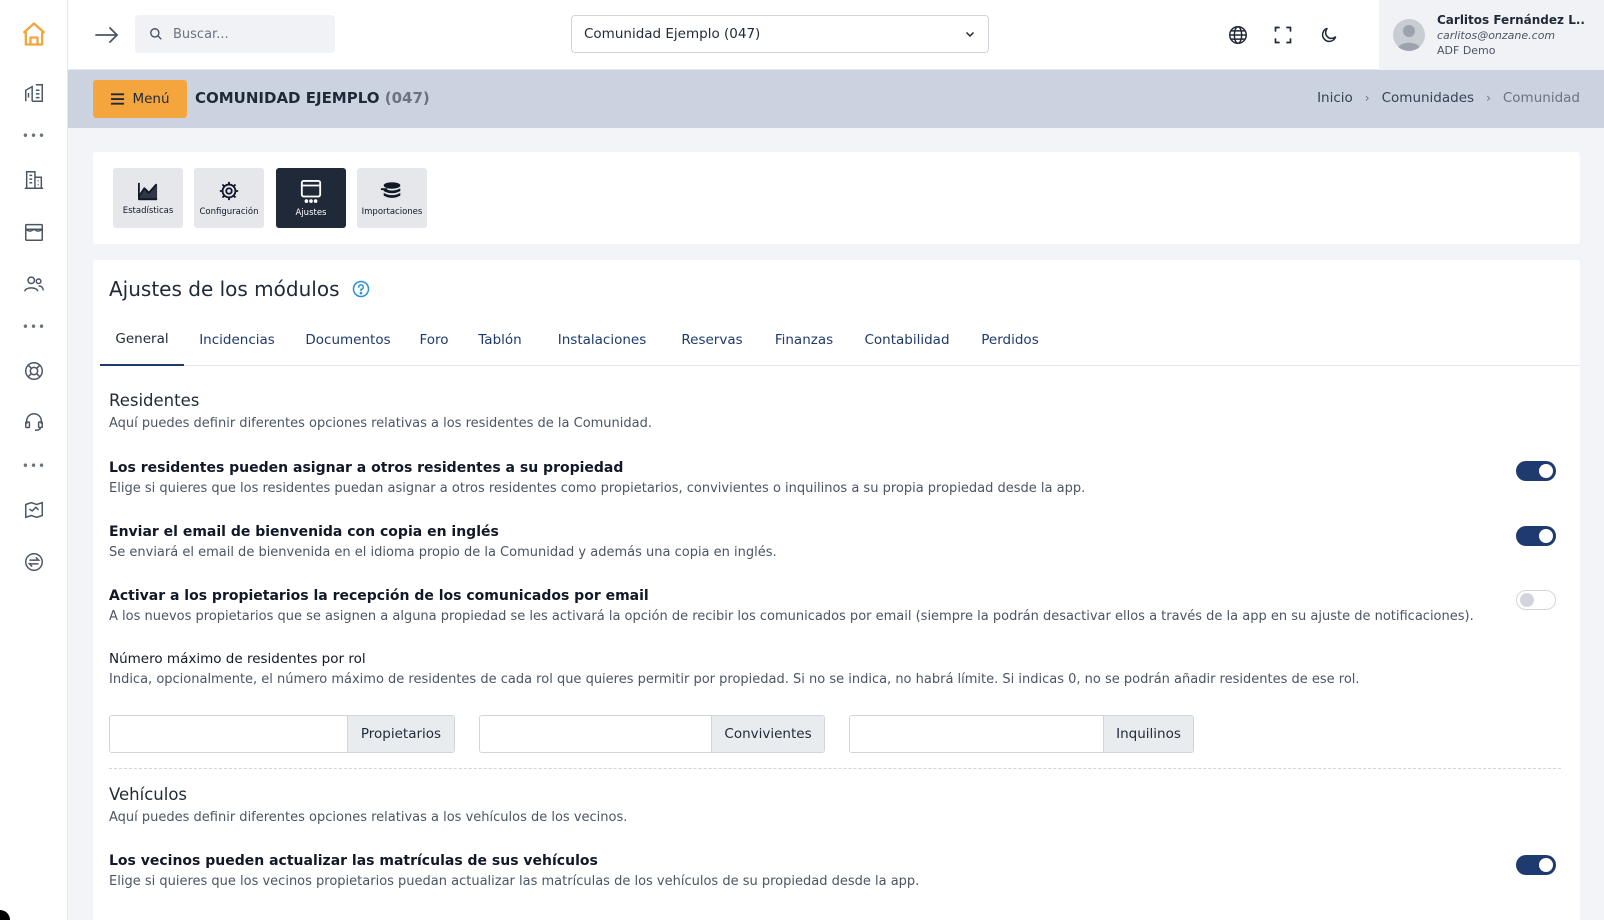 The width and height of the screenshot is (1604, 920). I want to click on max-residents-title: Número máximo de residentes por rol, so click(237, 659).